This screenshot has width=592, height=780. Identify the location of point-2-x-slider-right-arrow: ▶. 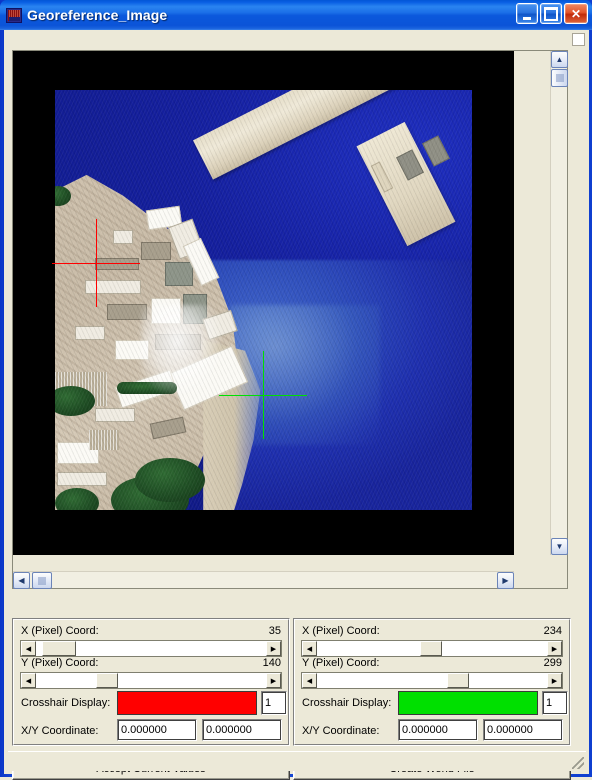
(554, 648).